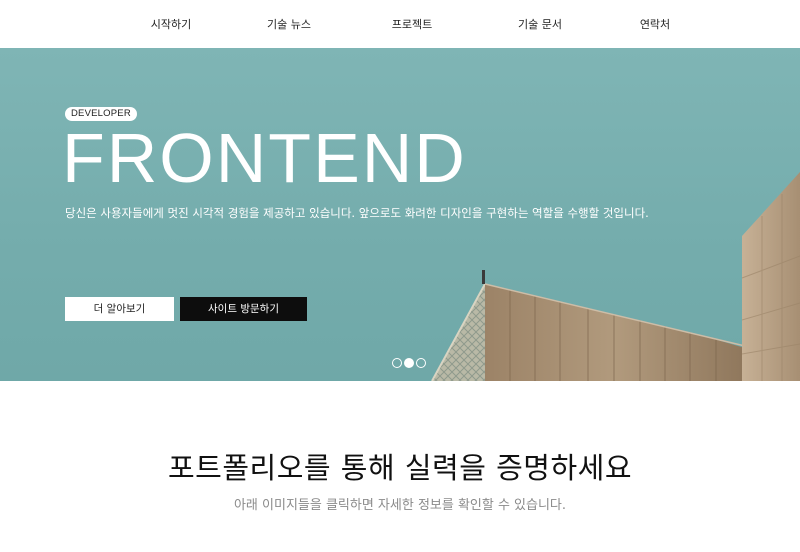  What do you see at coordinates (264, 158) in the screenshot?
I see `hero-title: FRONTEND` at bounding box center [264, 158].